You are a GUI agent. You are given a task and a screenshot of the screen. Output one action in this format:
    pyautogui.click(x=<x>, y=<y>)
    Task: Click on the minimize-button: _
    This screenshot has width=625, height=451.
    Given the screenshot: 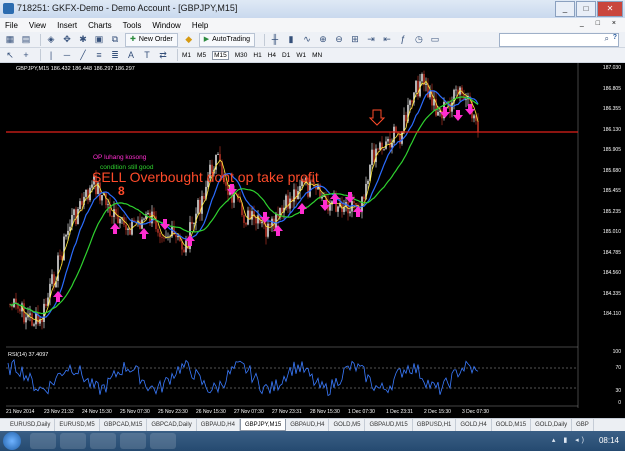 What is the action you would take?
    pyautogui.click(x=565, y=9)
    